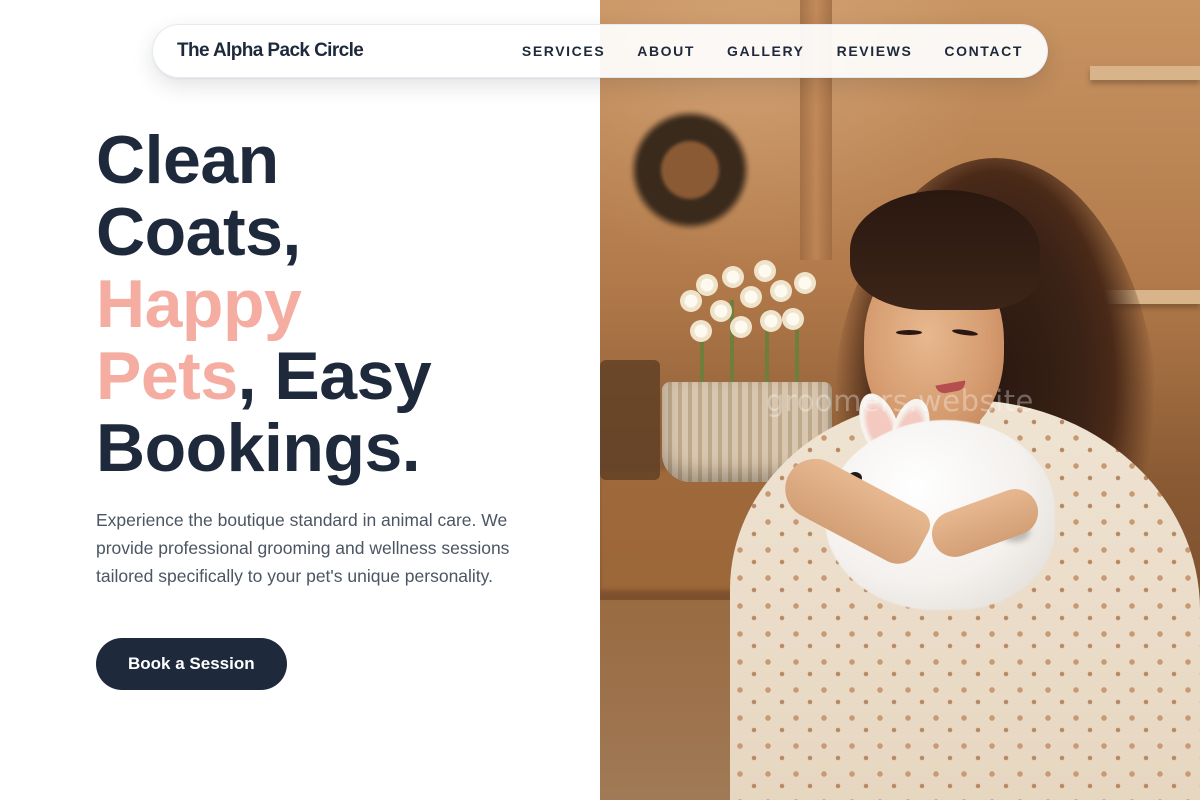 The width and height of the screenshot is (1200, 800). I want to click on photo-woman-bangs, so click(945, 250).